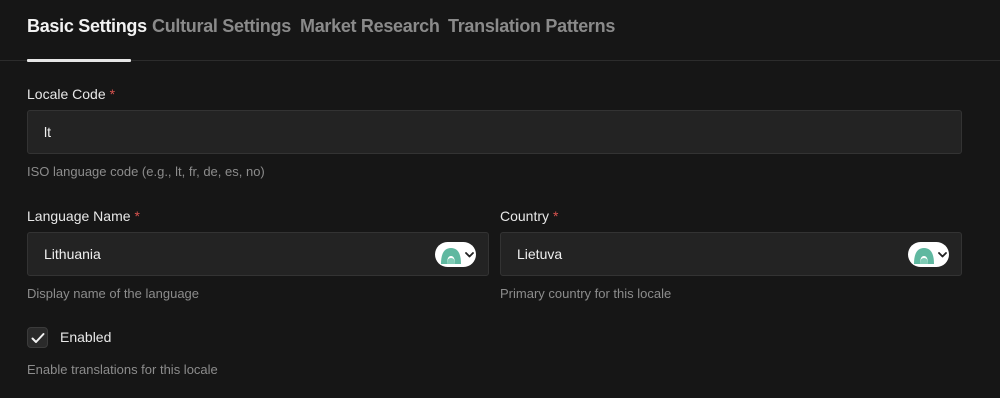 This screenshot has height=398, width=1000. What do you see at coordinates (72, 254) in the screenshot?
I see `language-name-value: Lithuania` at bounding box center [72, 254].